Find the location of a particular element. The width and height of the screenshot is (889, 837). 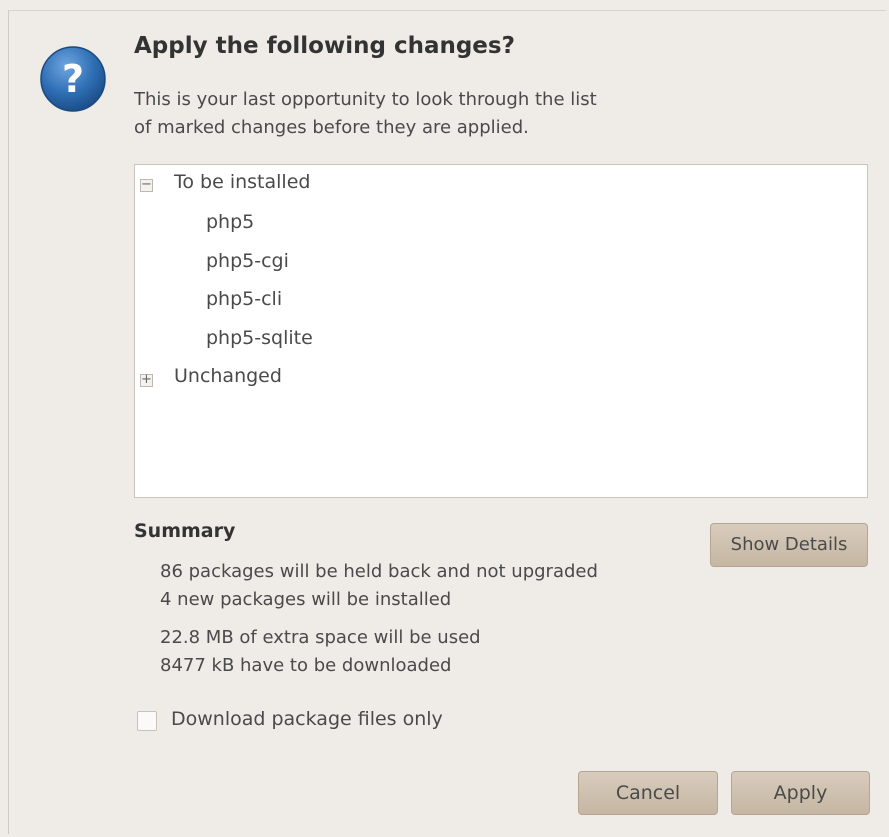

question-icon: ? is located at coordinates (73, 79).